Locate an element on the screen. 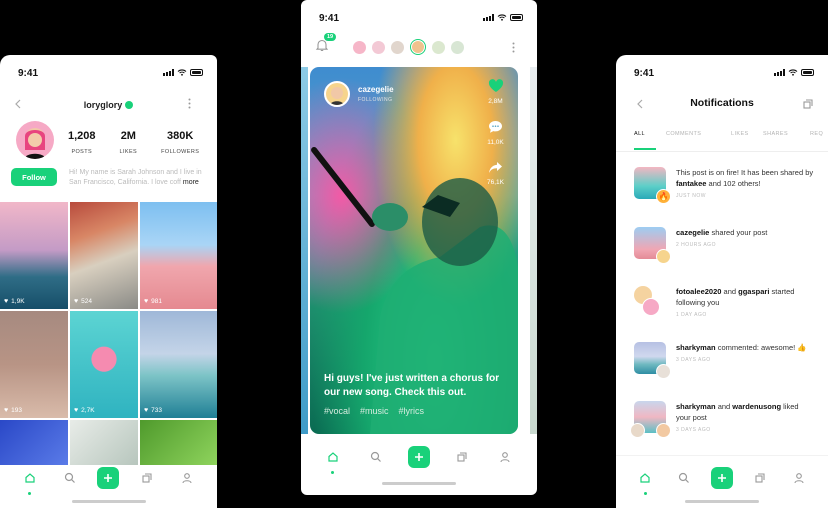 The height and width of the screenshot is (508, 828). profile-username: loryglory is located at coordinates (108, 105).